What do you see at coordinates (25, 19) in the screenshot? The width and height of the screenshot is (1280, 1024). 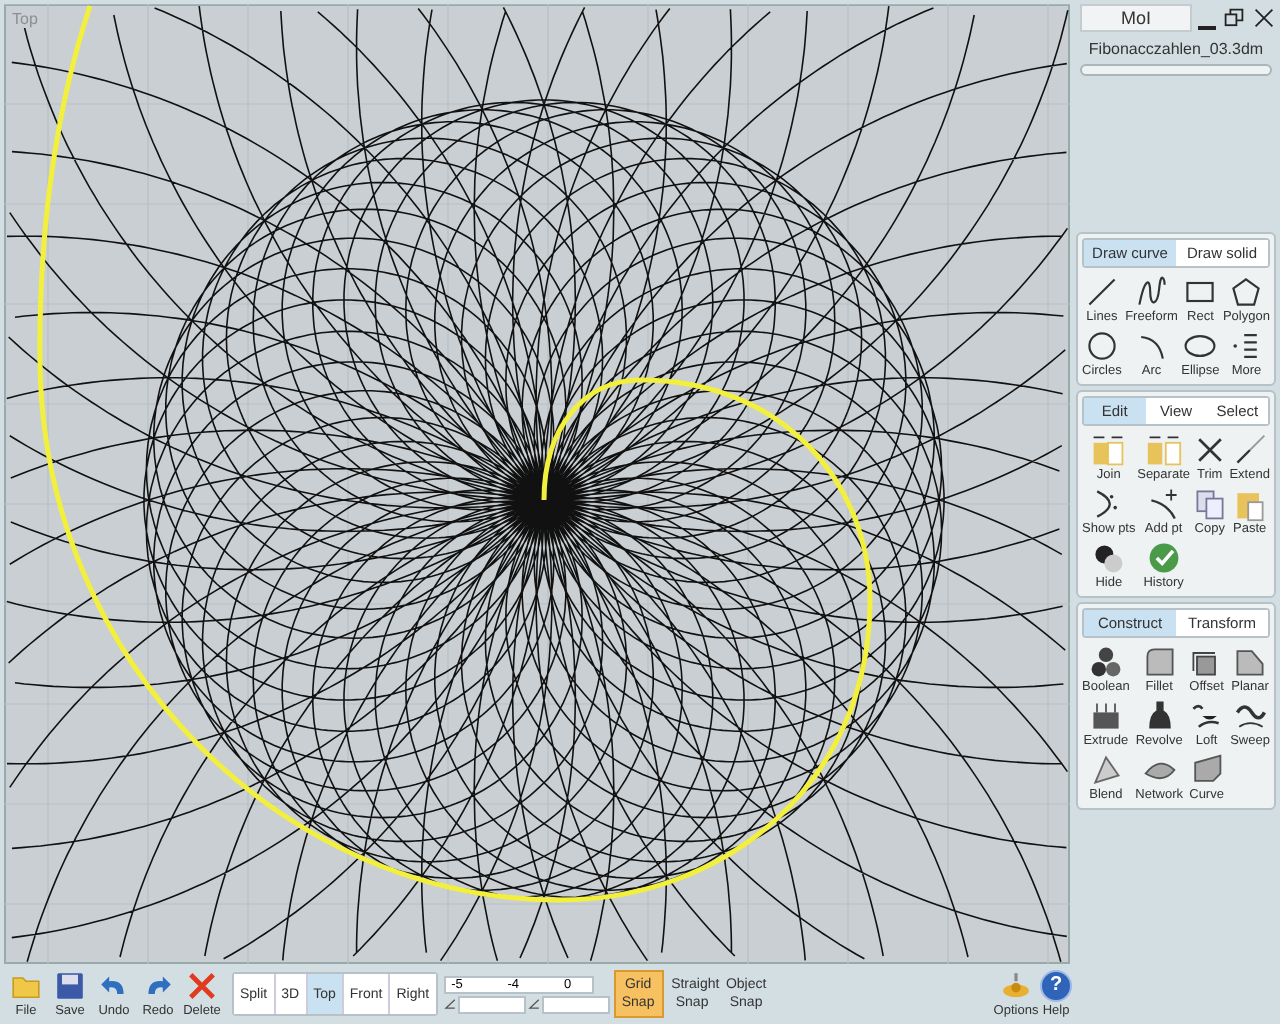 I see `viewport-label: Top` at bounding box center [25, 19].